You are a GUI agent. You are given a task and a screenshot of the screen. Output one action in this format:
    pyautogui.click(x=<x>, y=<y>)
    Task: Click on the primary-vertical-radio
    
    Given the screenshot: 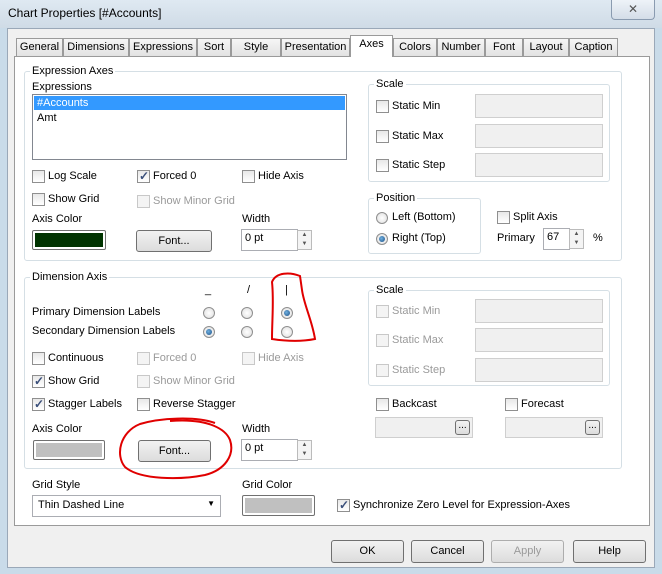 What is the action you would take?
    pyautogui.click(x=287, y=313)
    